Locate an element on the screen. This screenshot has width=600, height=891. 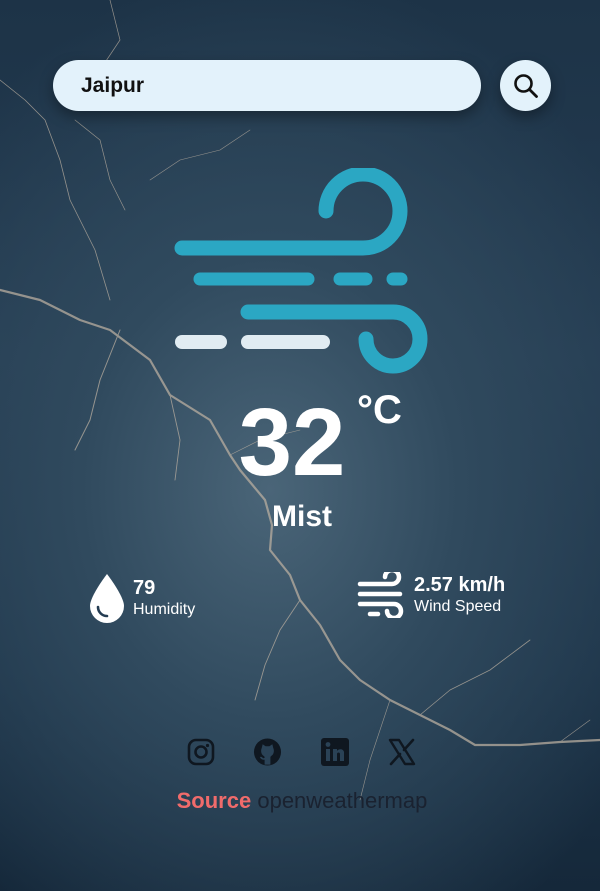
source-link: openweathermap is located at coordinates (342, 800).